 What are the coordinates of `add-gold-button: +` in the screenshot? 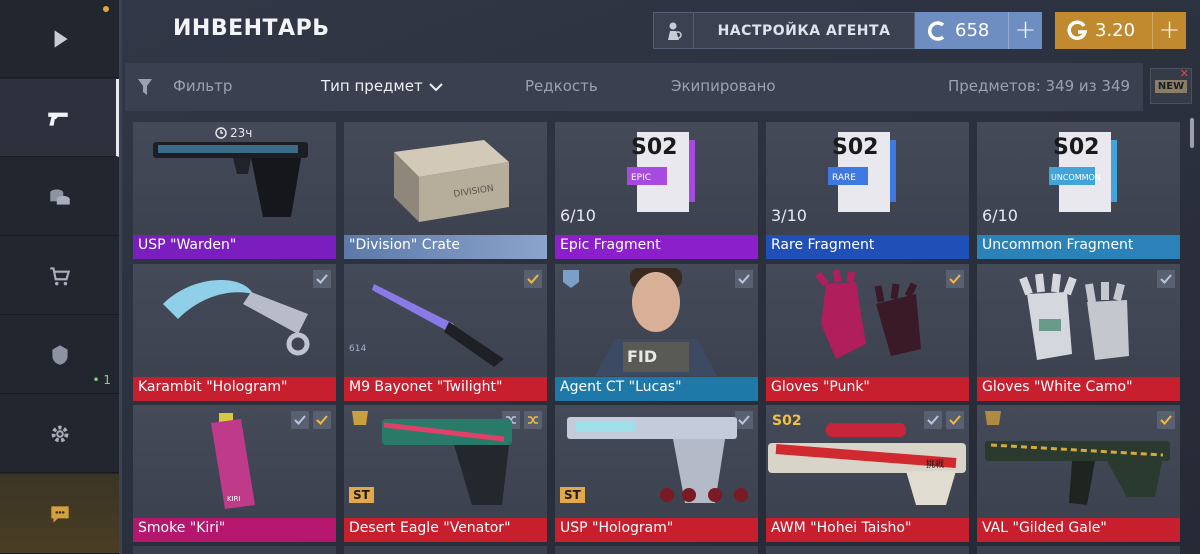 It's located at (1169, 30).